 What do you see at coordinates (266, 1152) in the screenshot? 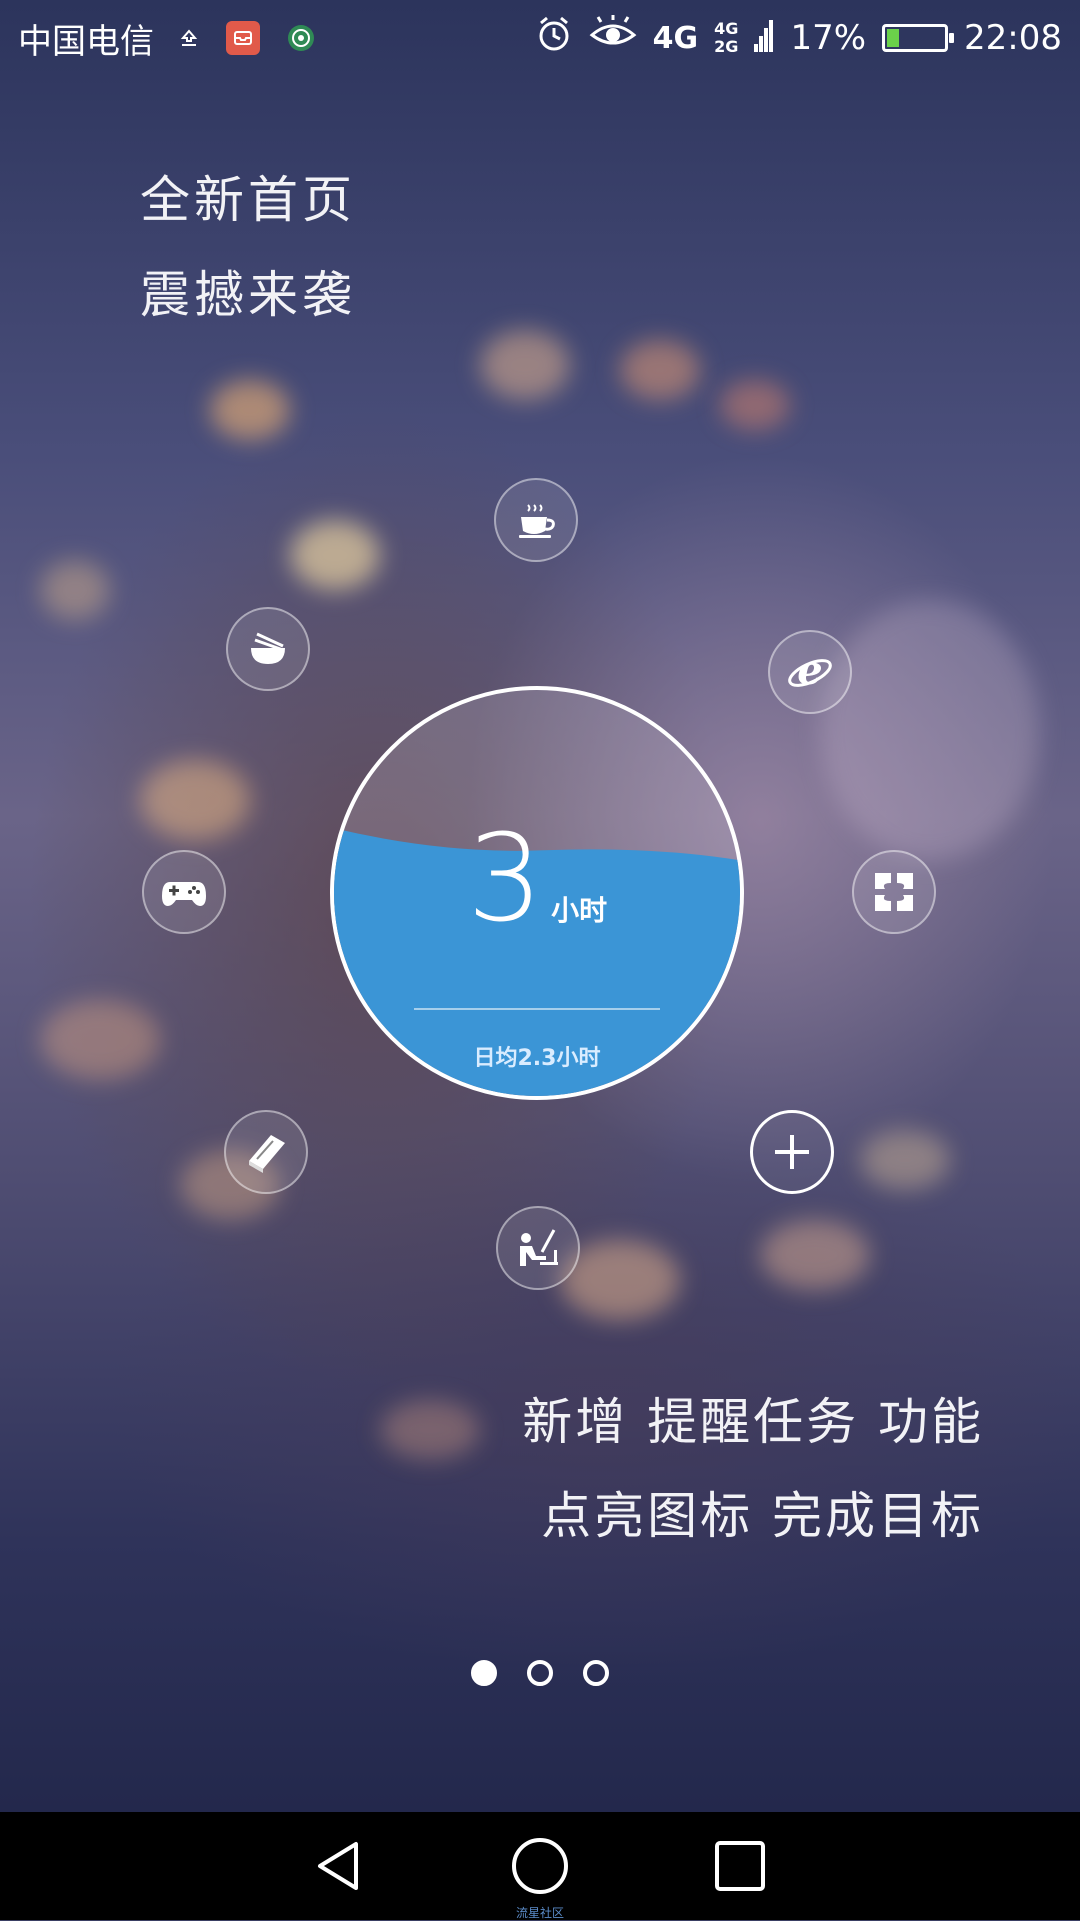
I see `book-icon` at bounding box center [266, 1152].